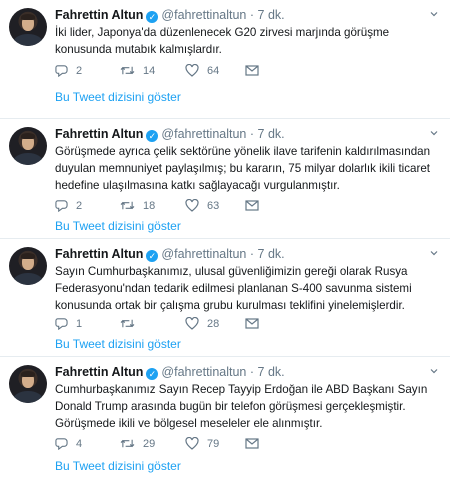 The width and height of the screenshot is (450, 477). I want to click on retweet-count: 18, so click(149, 205).